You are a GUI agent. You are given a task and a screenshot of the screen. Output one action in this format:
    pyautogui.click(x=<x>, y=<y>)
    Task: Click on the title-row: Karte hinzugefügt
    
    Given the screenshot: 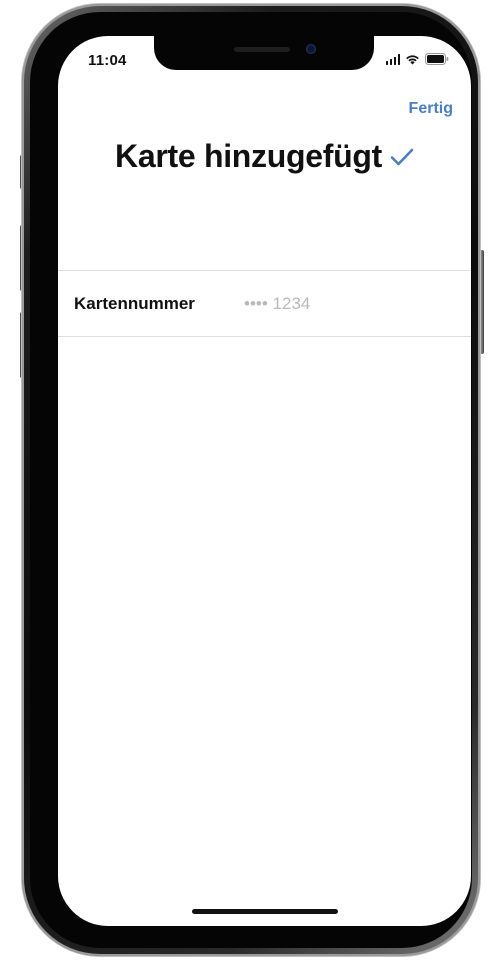 What is the action you would take?
    pyautogui.click(x=264, y=156)
    